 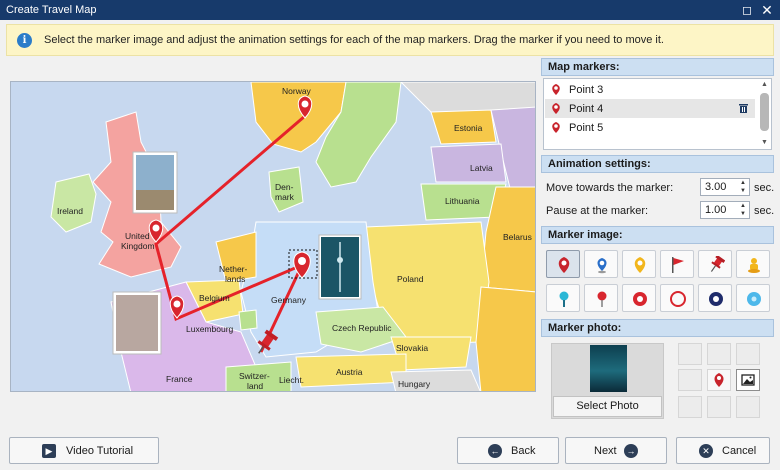 I want to click on close-icon: ✕, so click(x=767, y=10).